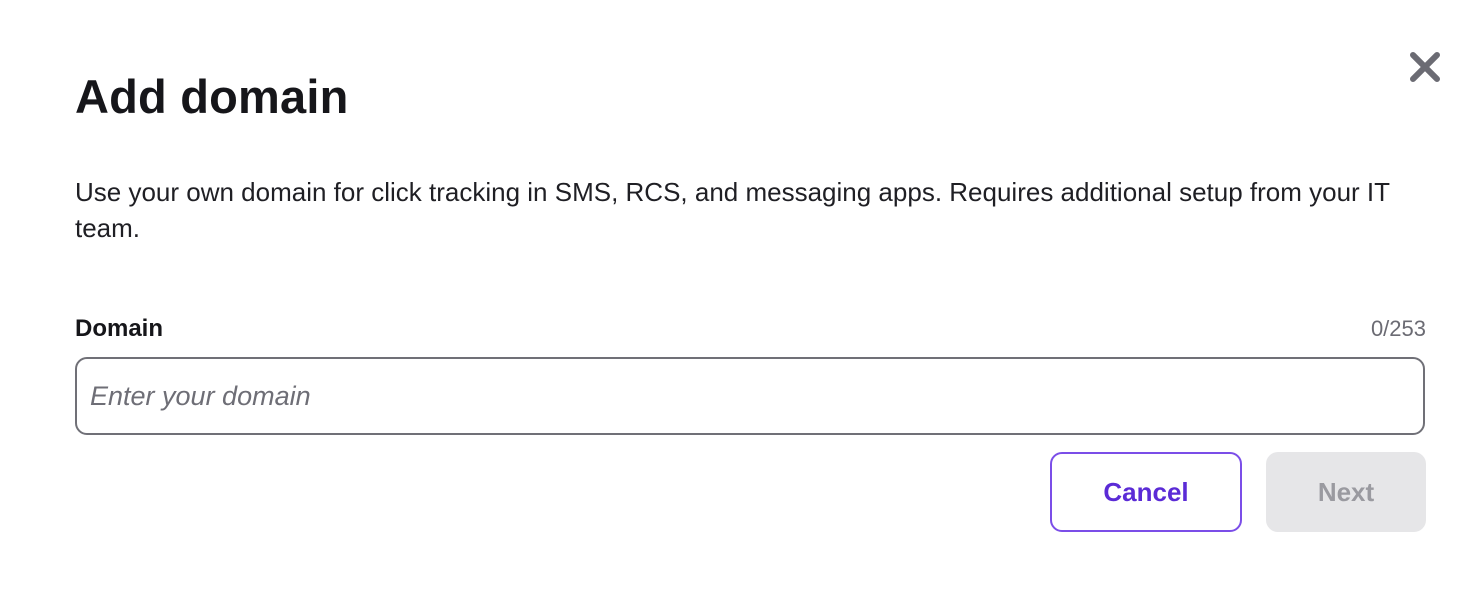 The width and height of the screenshot is (1484, 590). Describe the element at coordinates (1398, 328) in the screenshot. I see `character-counter: 0/253` at that location.